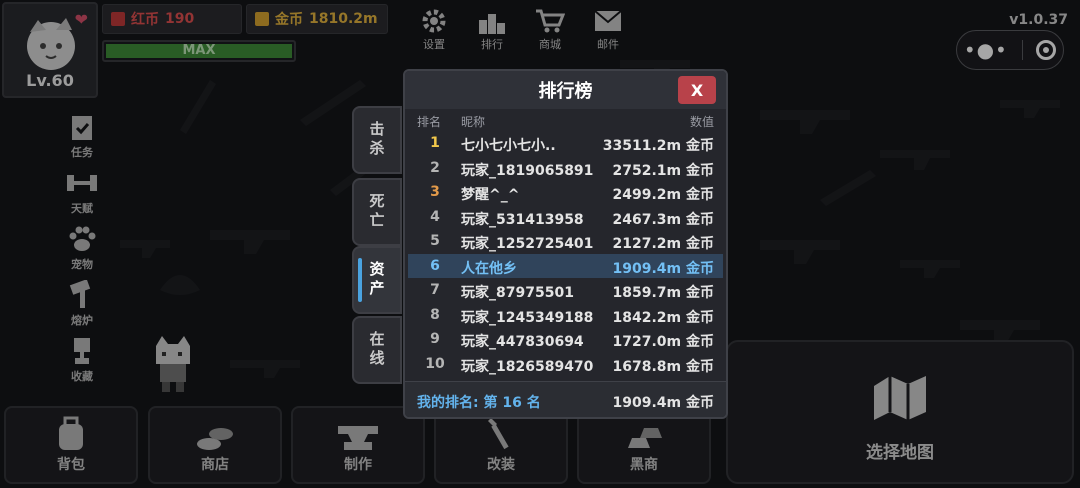 This screenshot has width=1080, height=488. I want to click on table-row: 3 梦醒^_^ 2499.2m 金币, so click(565, 192).